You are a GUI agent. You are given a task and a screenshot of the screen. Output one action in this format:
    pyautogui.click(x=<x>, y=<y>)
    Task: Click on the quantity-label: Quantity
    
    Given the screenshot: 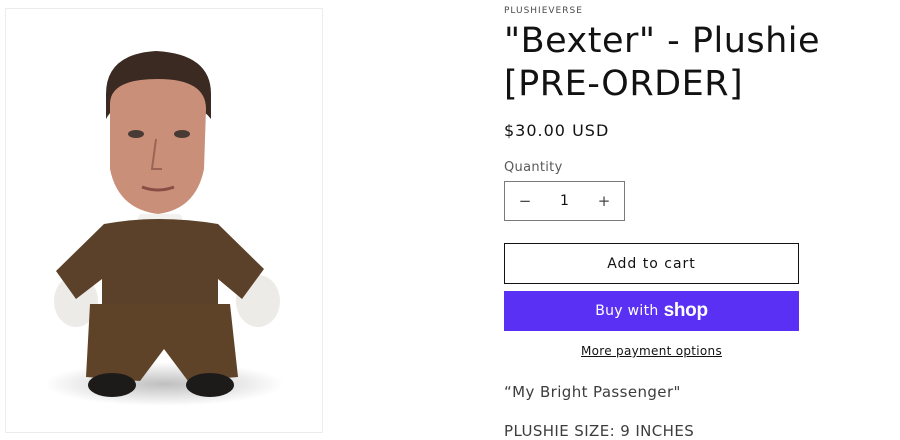 What is the action you would take?
    pyautogui.click(x=533, y=167)
    